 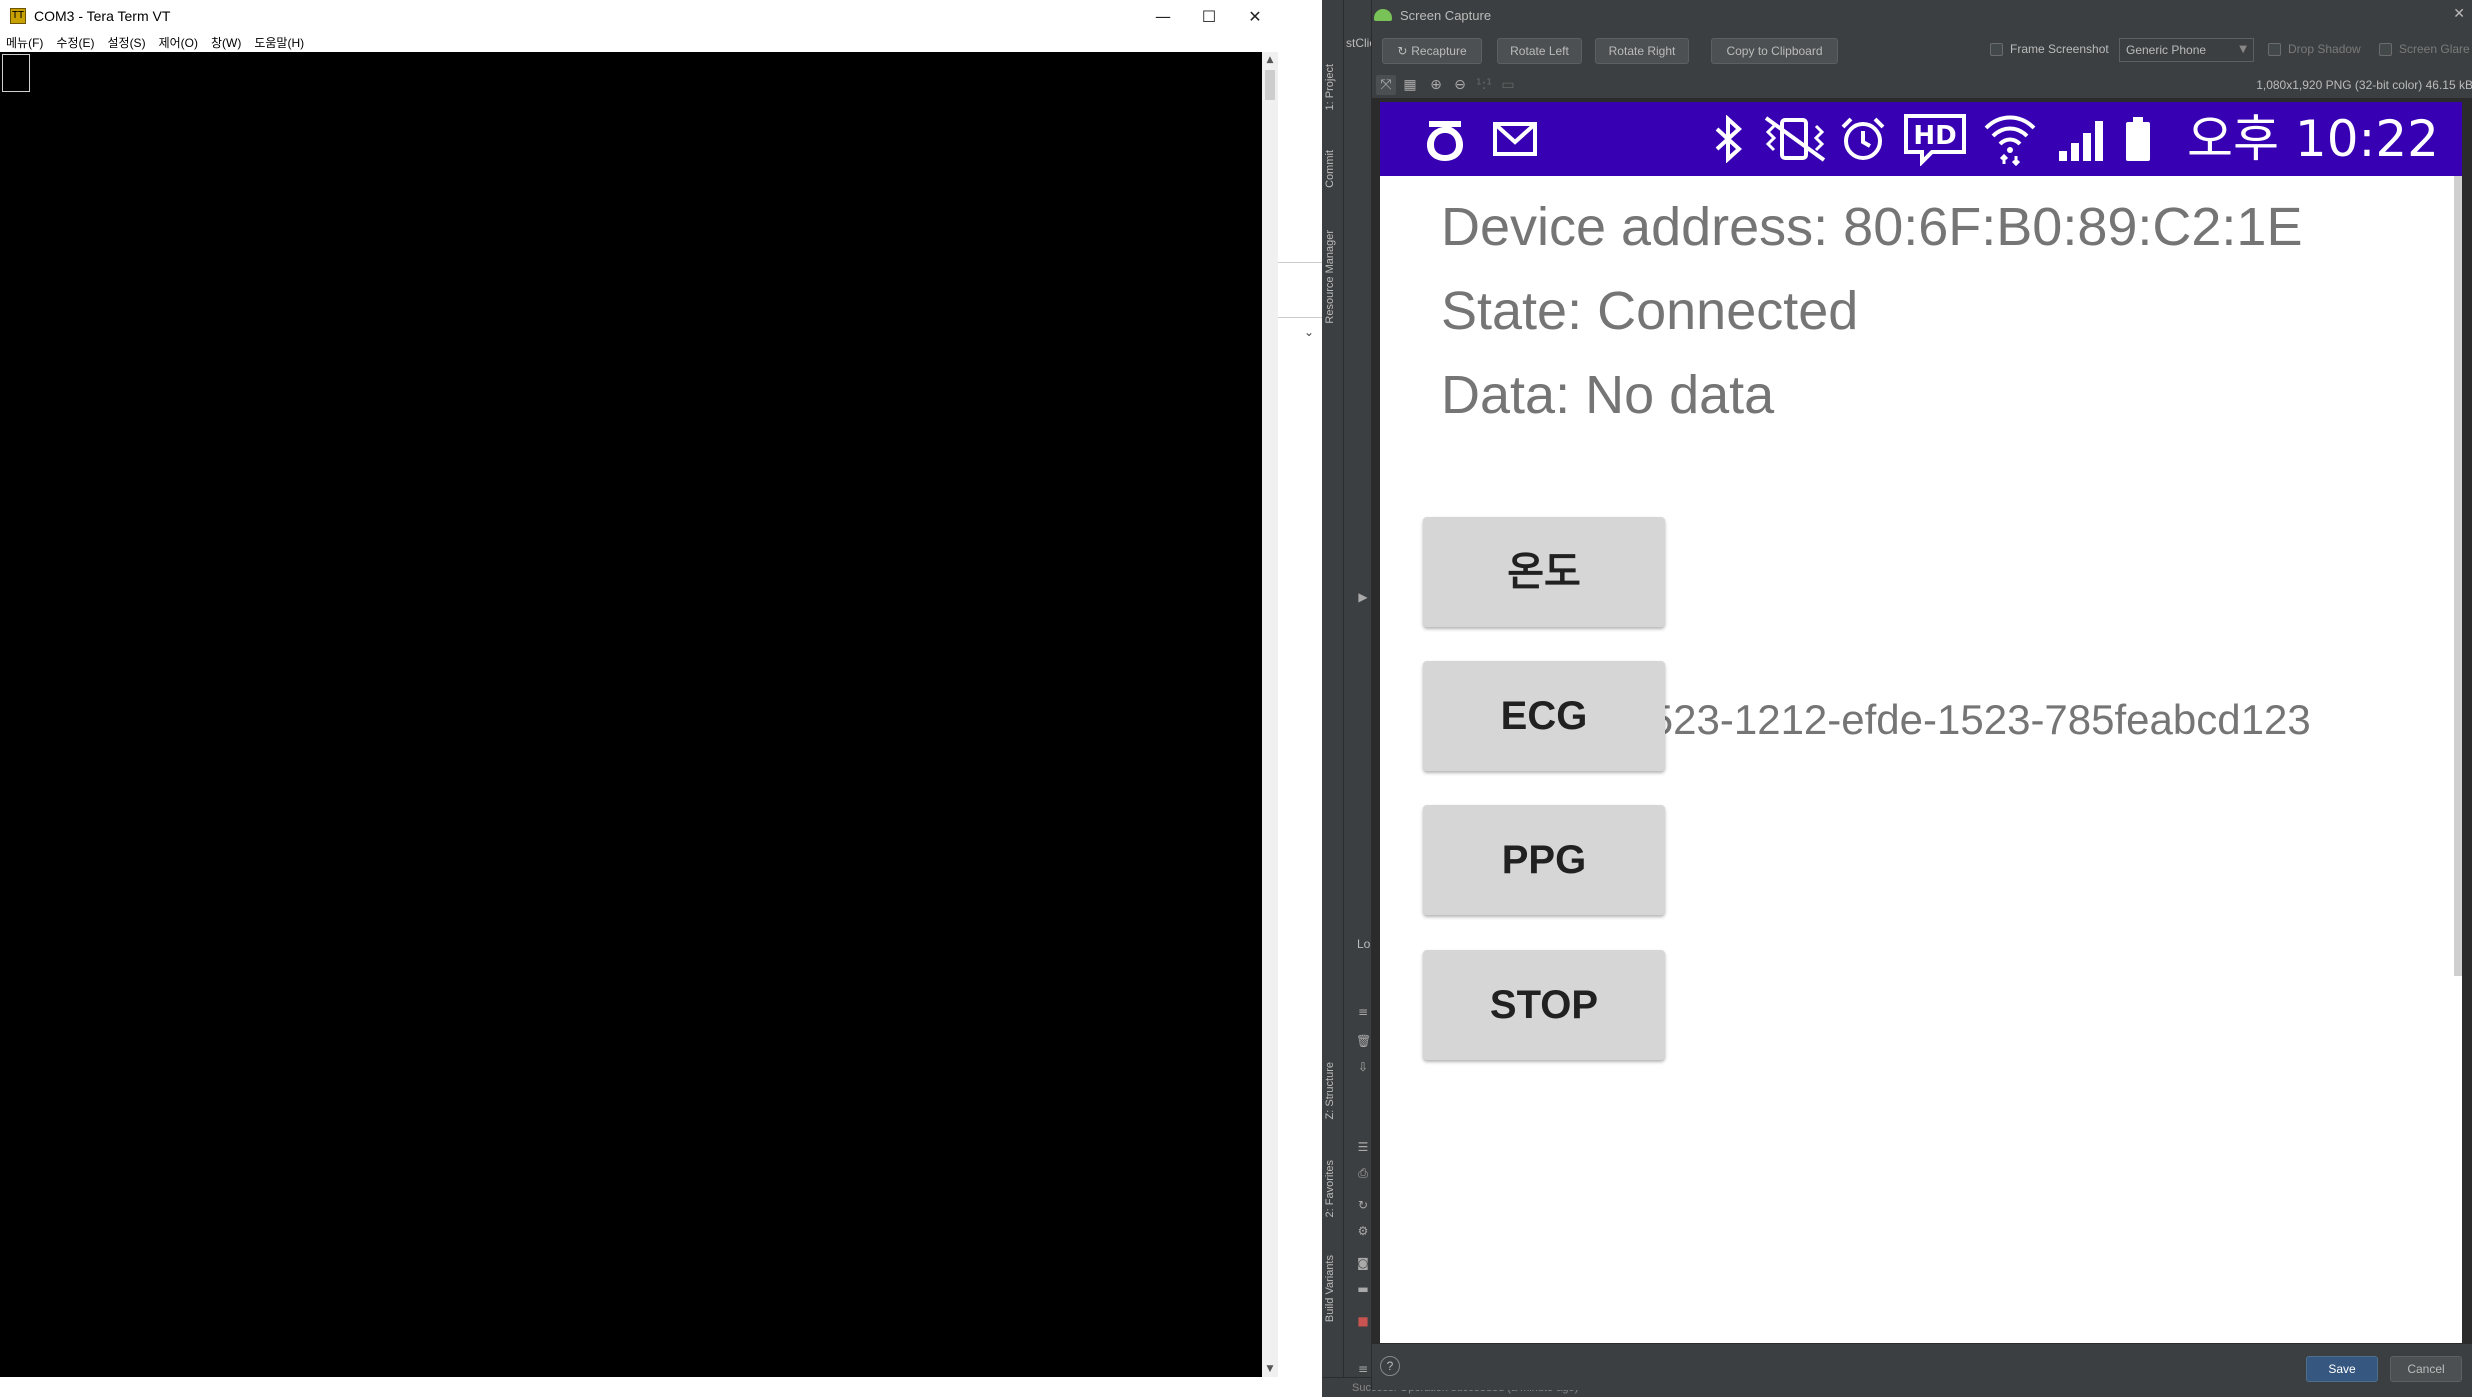 I want to click on tab-project: 1: Project, so click(x=1333, y=87).